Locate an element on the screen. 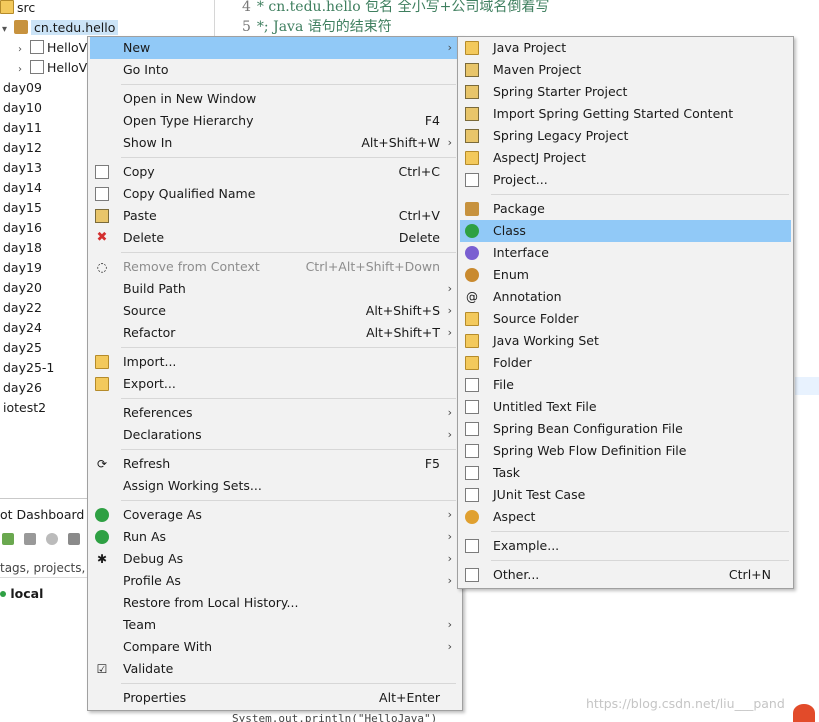  spring-starter-icon is located at coordinates (472, 92).